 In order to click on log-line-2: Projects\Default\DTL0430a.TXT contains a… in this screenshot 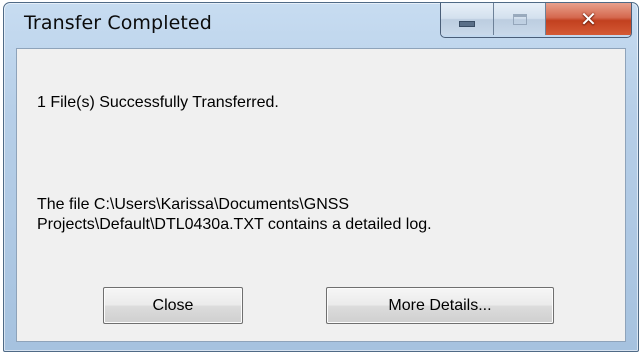, I will do `click(234, 224)`.